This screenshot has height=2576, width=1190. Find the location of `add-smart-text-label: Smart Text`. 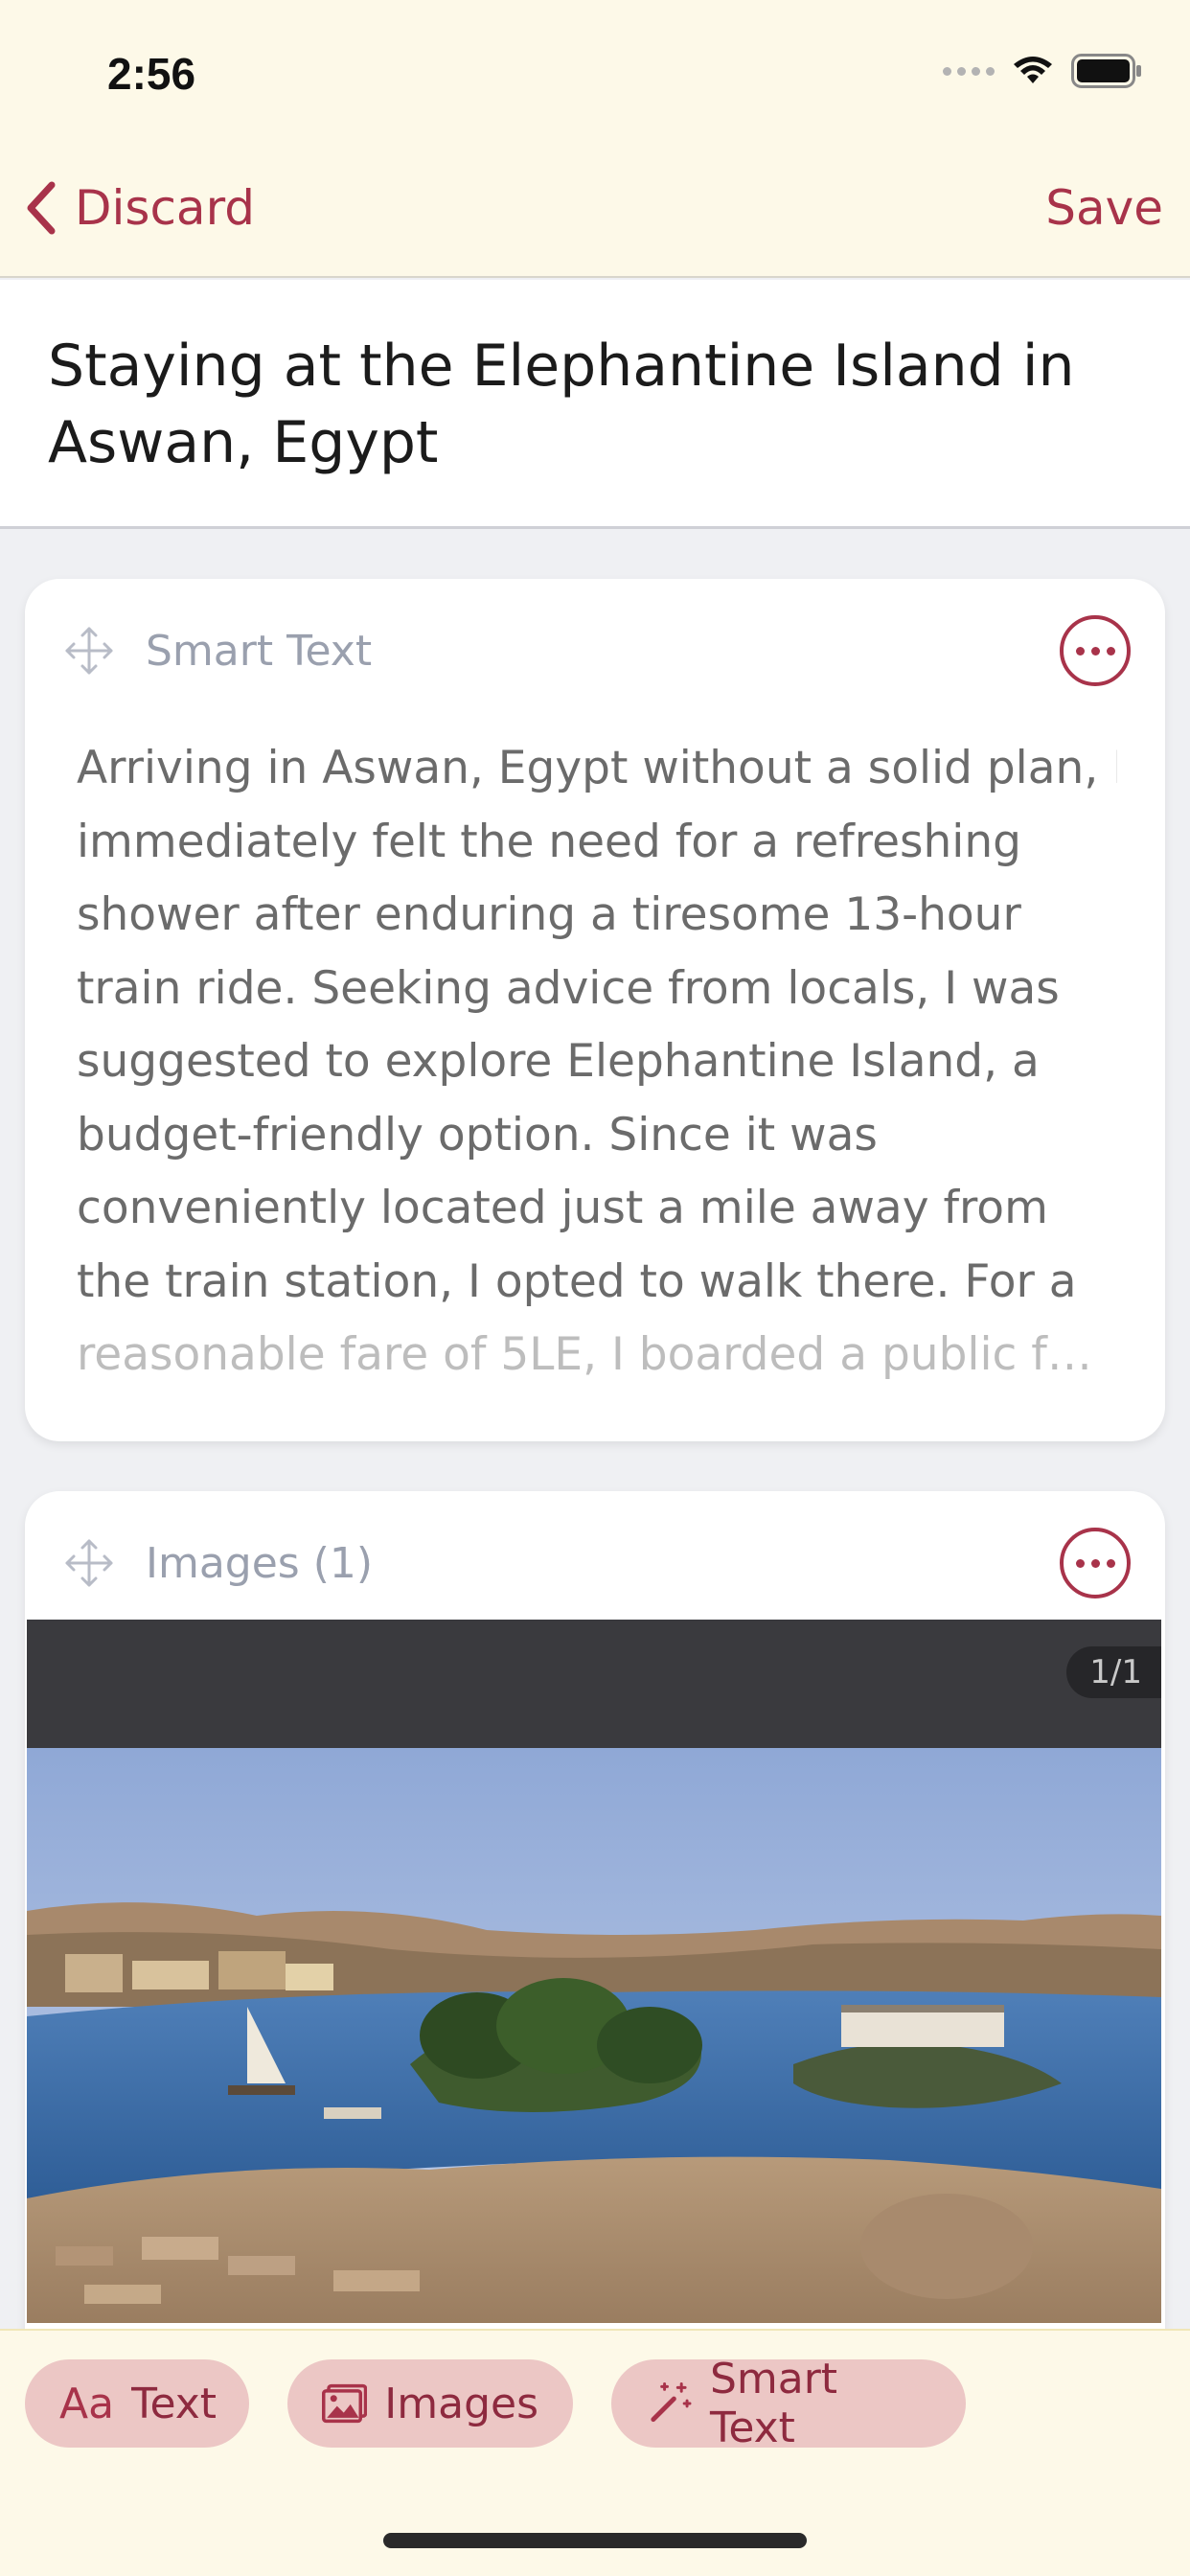

add-smart-text-label: Smart Text is located at coordinates (774, 2403).